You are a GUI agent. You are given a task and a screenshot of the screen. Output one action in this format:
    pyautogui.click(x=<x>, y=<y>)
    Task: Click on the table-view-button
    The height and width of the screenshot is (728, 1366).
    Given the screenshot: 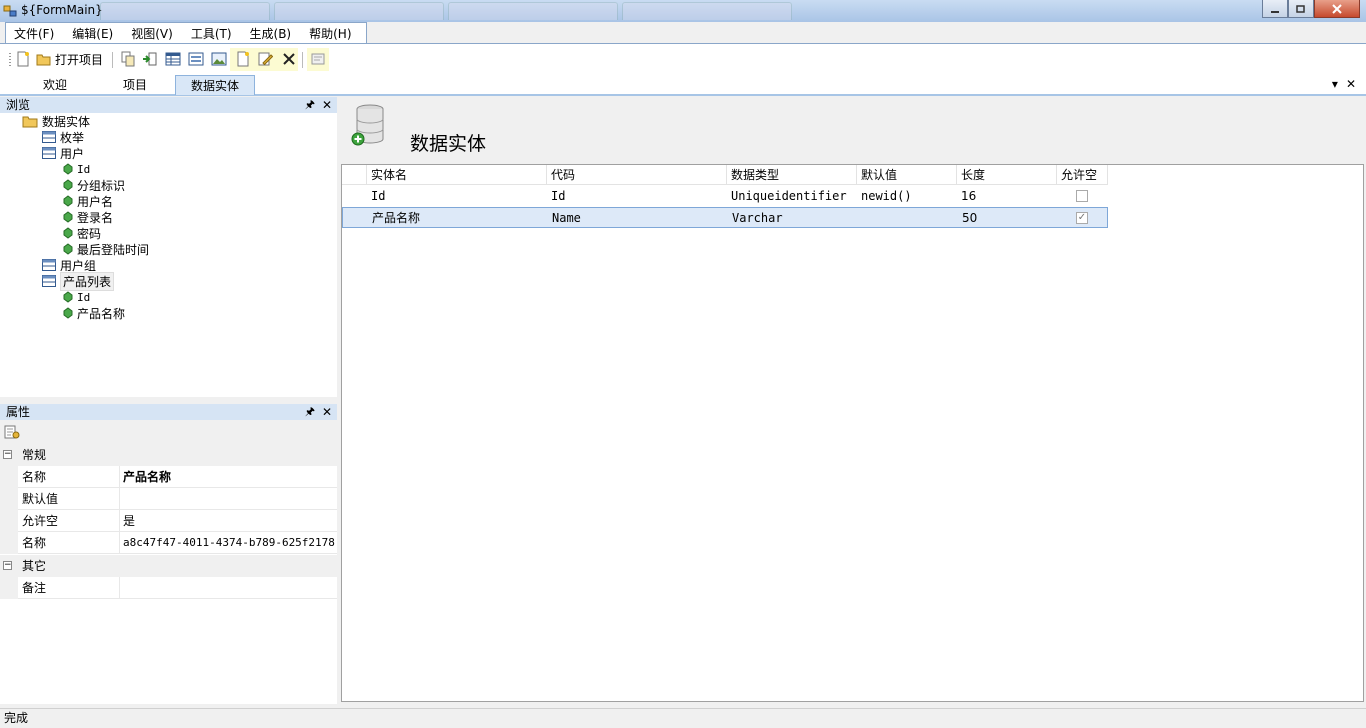 What is the action you would take?
    pyautogui.click(x=173, y=59)
    